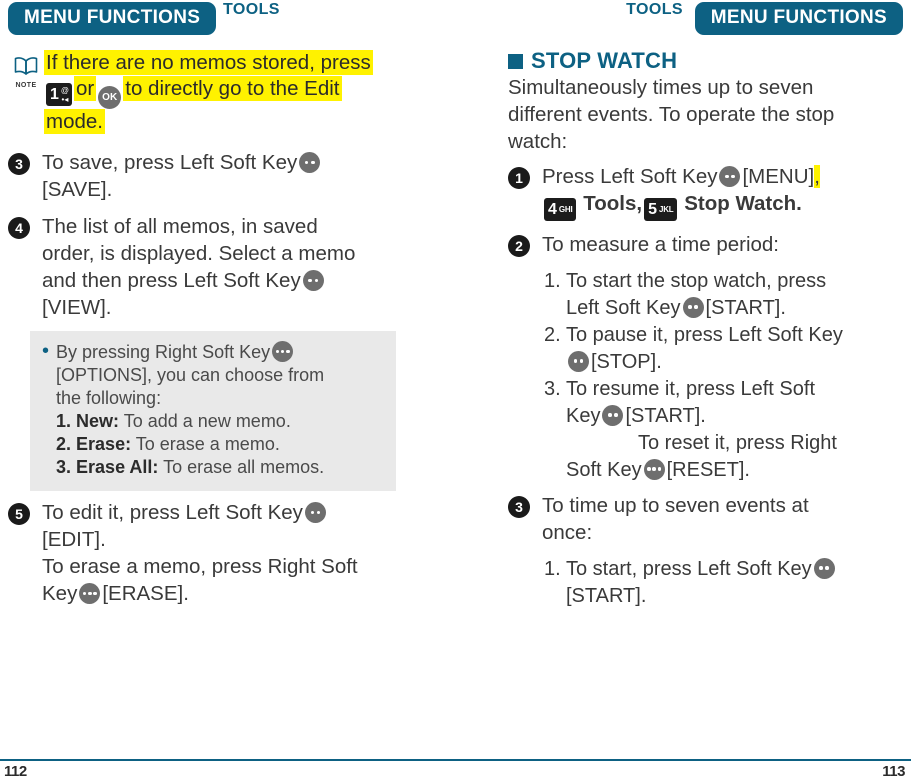 This screenshot has height=782, width=911. What do you see at coordinates (661, 87) in the screenshot?
I see `intro-line-1: Simultaneously times up to seven` at bounding box center [661, 87].